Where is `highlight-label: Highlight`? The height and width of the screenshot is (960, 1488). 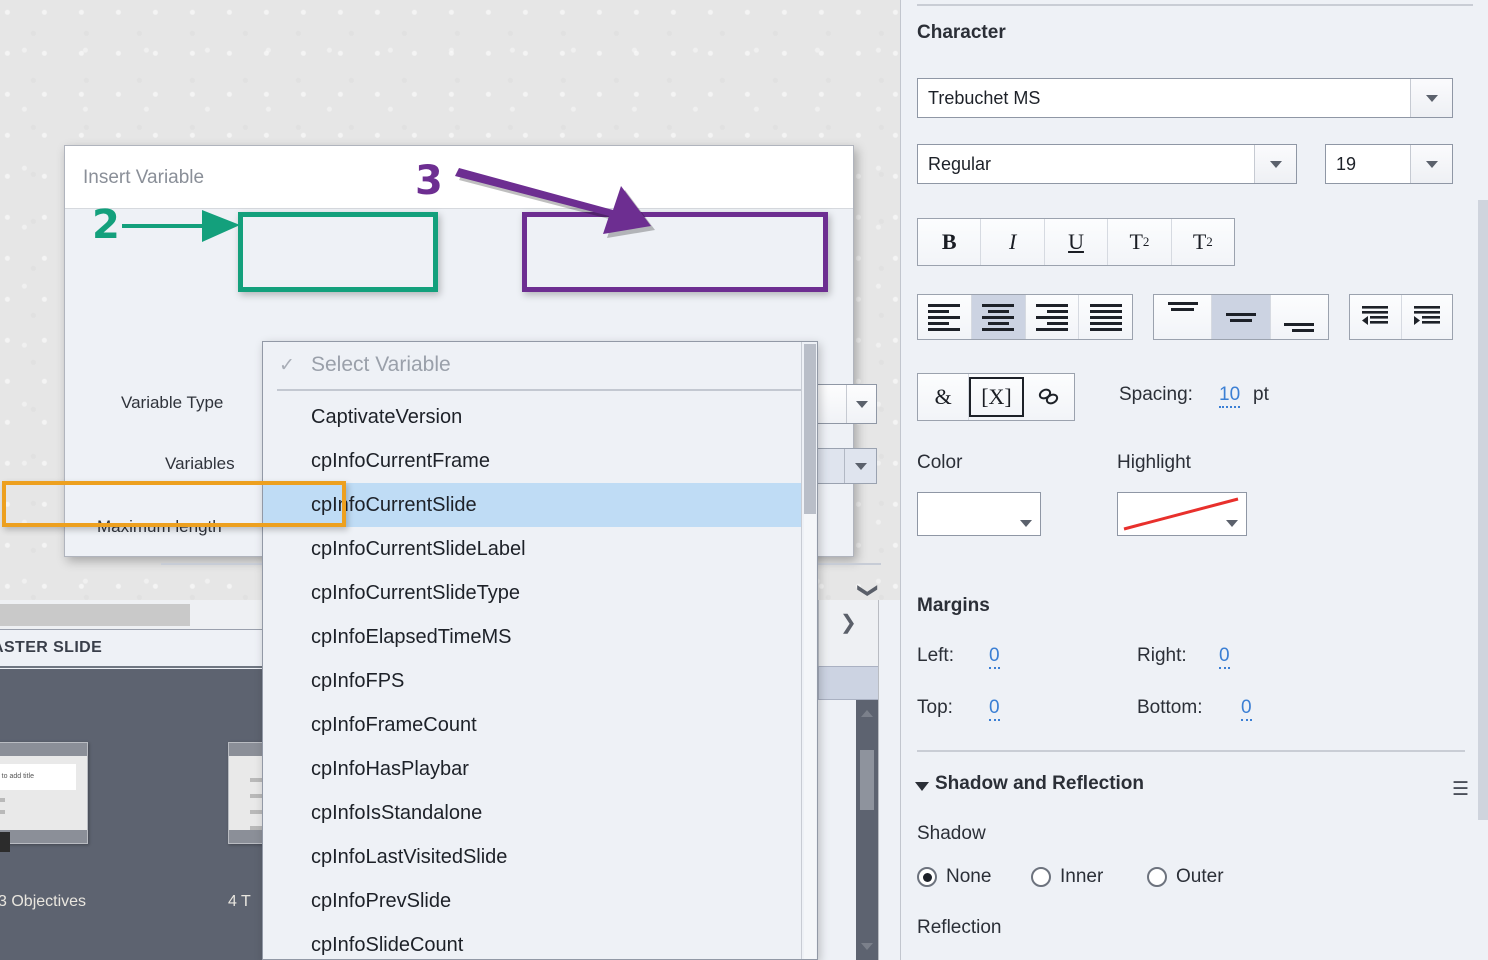 highlight-label: Highlight is located at coordinates (1154, 462).